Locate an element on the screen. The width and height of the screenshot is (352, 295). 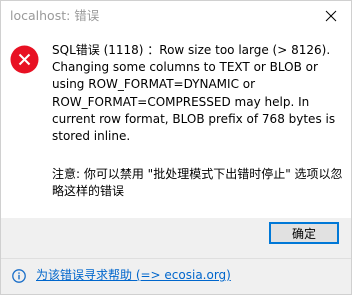
info-icon is located at coordinates (19, 275).